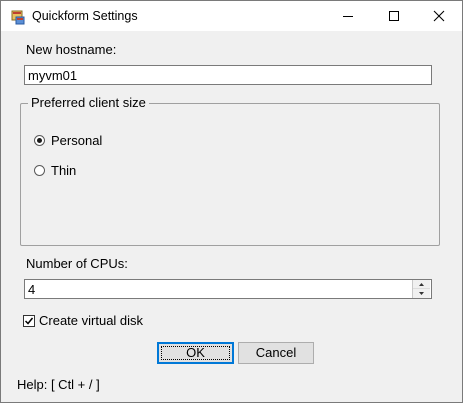  Describe the element at coordinates (88, 102) in the screenshot. I see `client-size-legend: Preferred client size` at that location.